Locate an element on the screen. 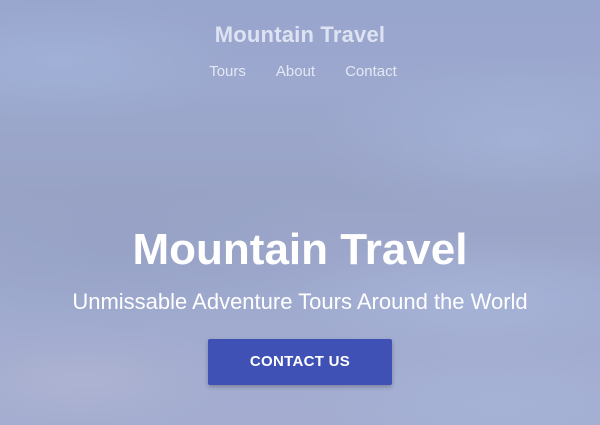  contact-us-button: CONTACT US is located at coordinates (300, 362).